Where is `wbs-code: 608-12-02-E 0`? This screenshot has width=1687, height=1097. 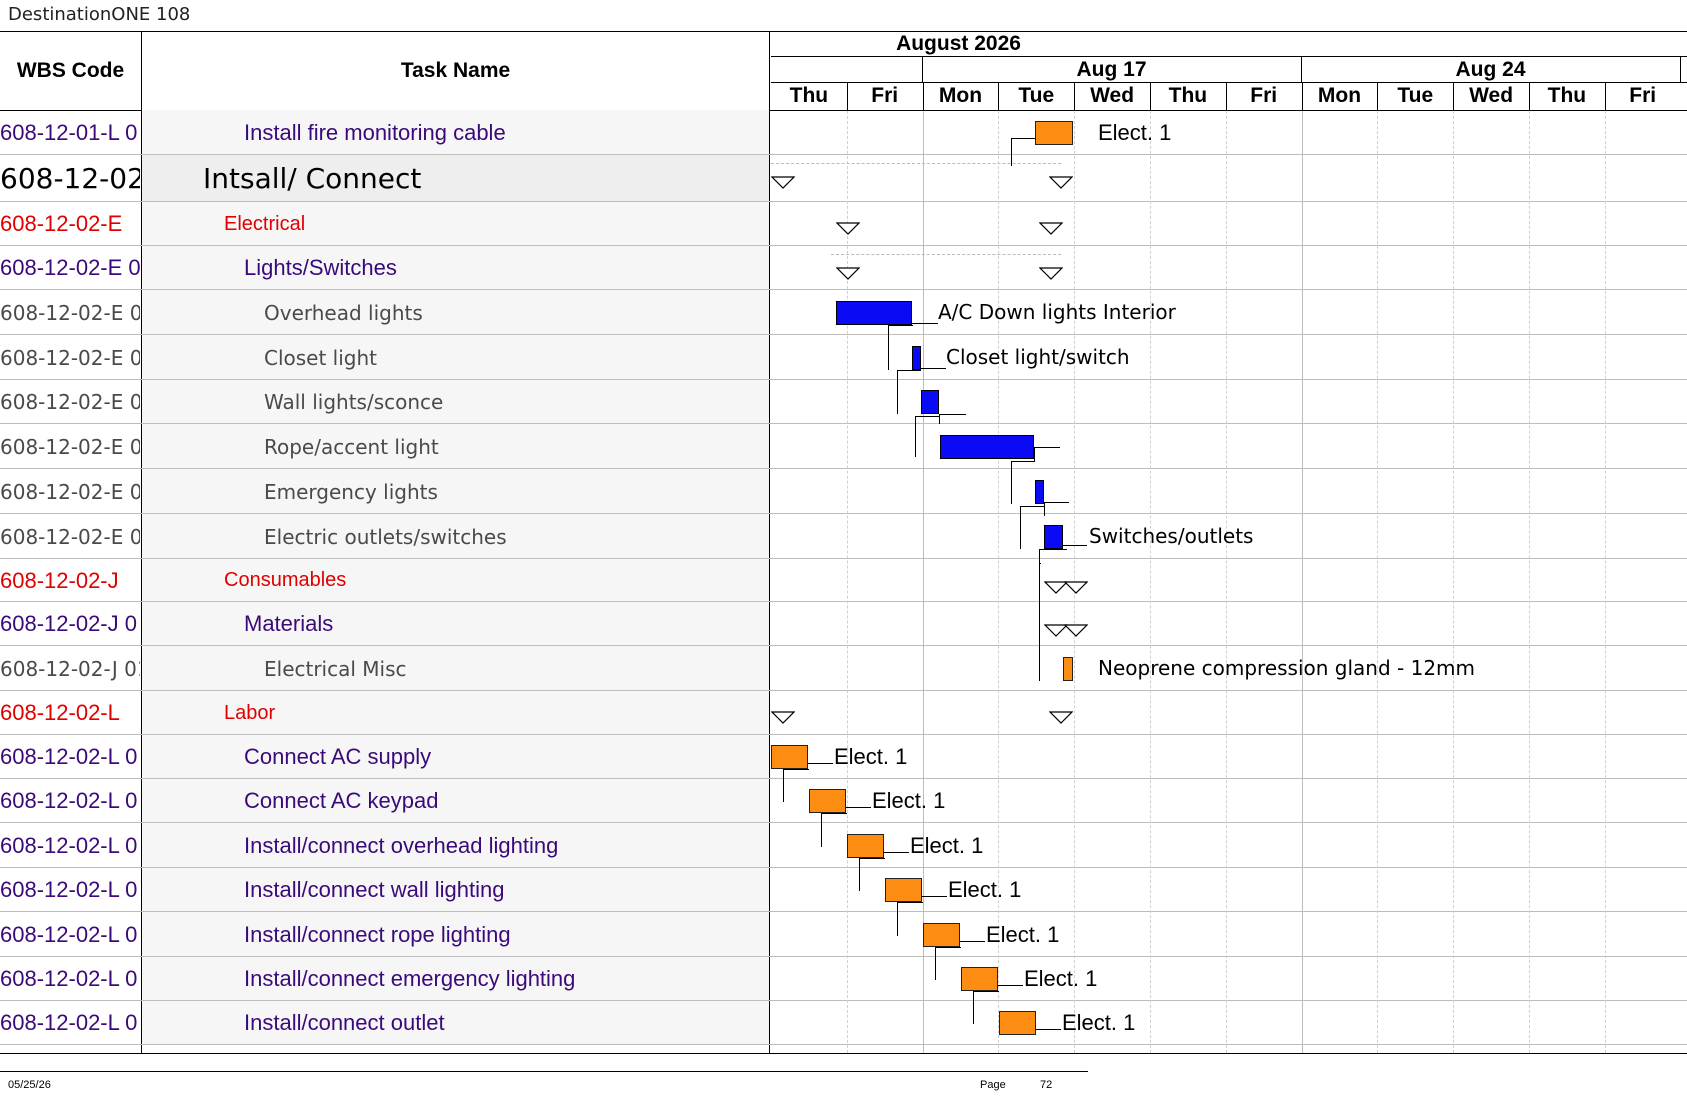
wbs-code: 608-12-02-E 0 is located at coordinates (70, 267).